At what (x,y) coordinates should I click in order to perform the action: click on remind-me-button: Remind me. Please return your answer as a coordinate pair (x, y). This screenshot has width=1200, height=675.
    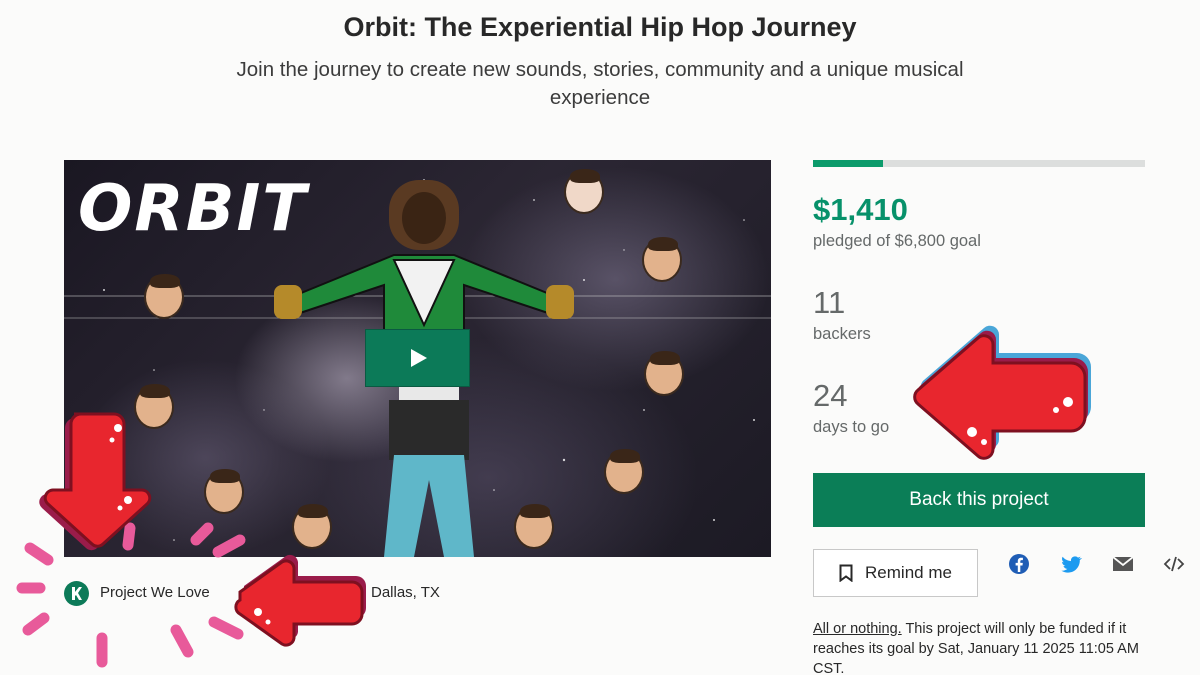
    Looking at the image, I should click on (895, 573).